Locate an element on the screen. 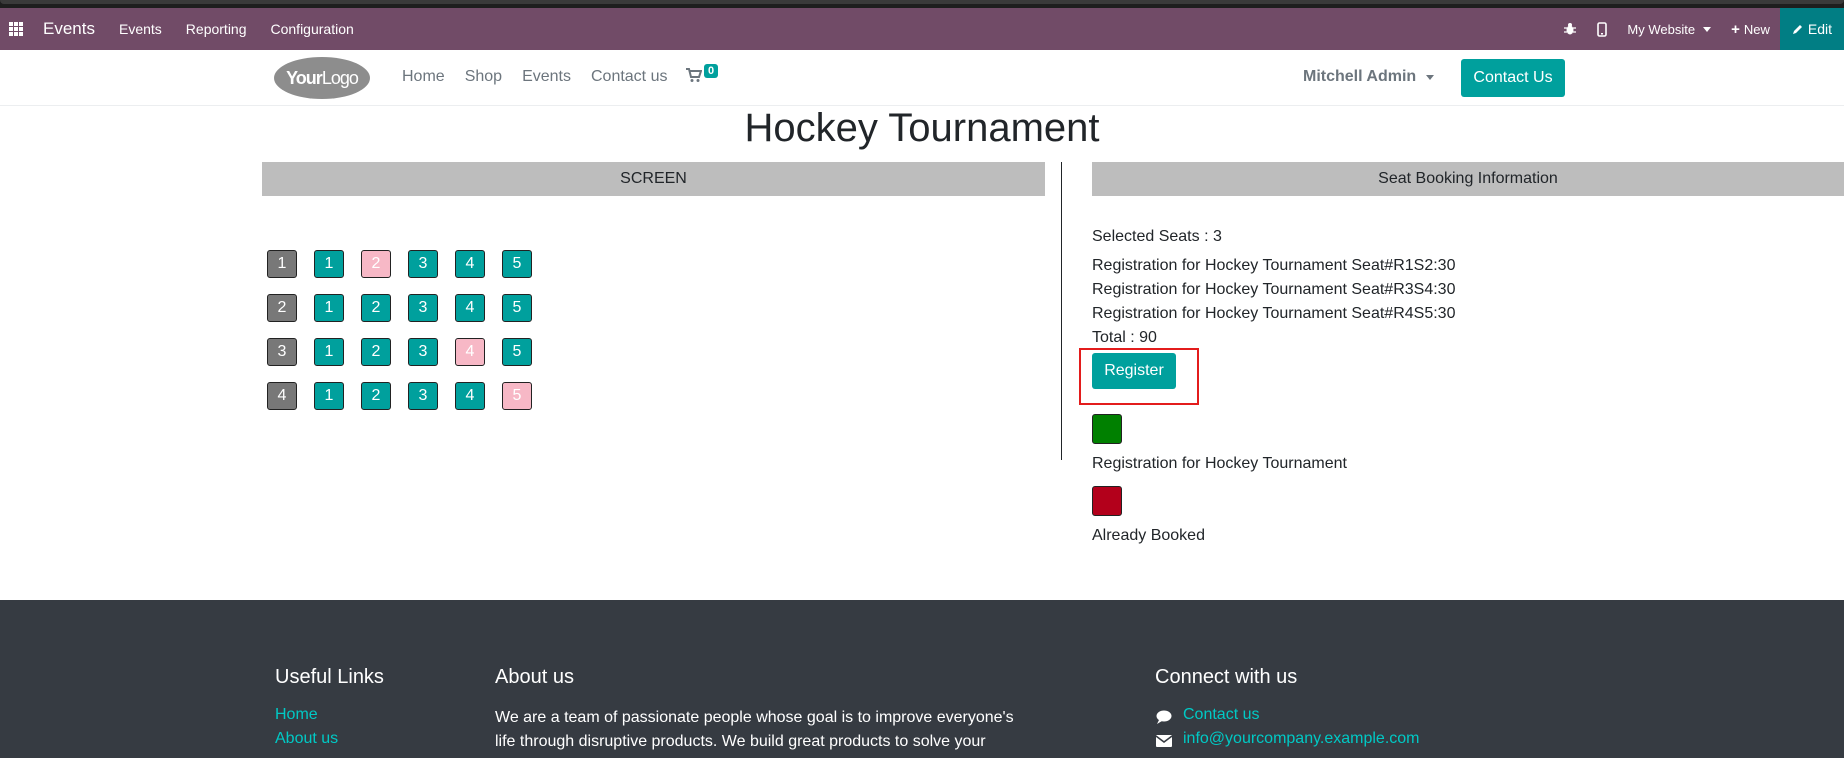 Image resolution: width=1844 pixels, height=758 pixels. cart-link: 0 is located at coordinates (702, 76).